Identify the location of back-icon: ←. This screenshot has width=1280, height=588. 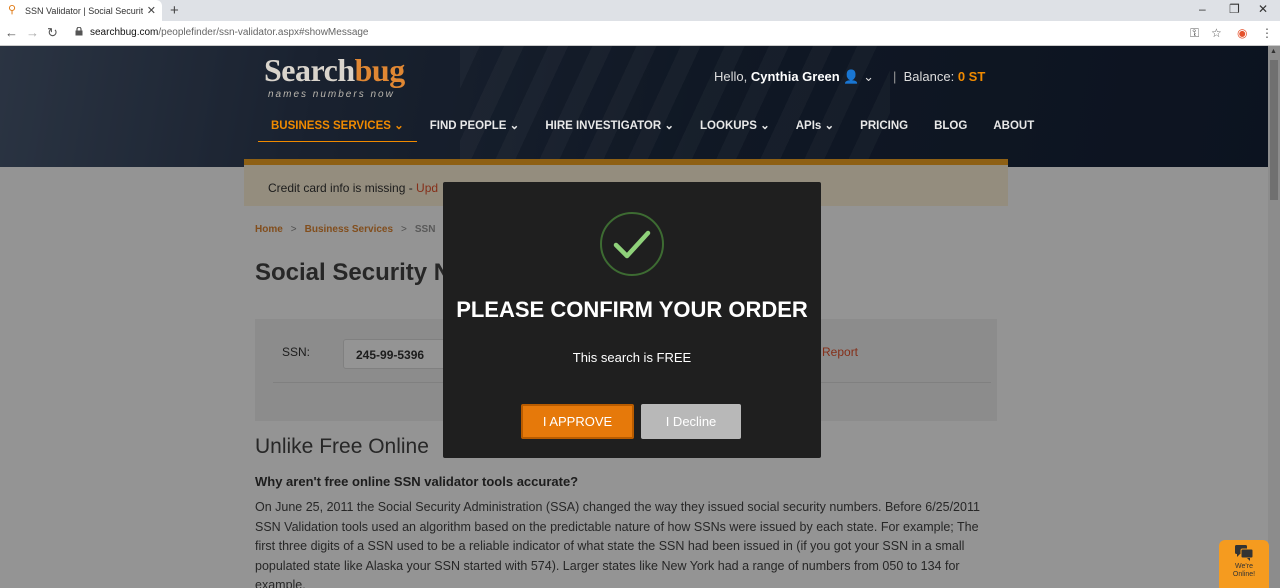
(11, 32).